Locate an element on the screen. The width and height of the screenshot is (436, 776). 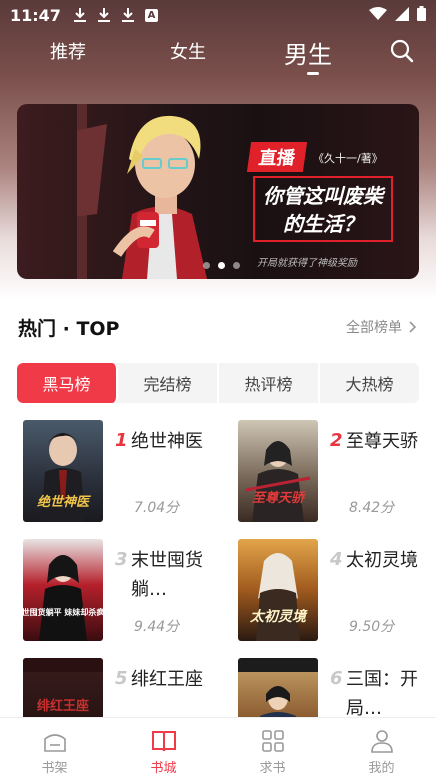
rank-tab-completed: 完结榜 is located at coordinates (168, 383).